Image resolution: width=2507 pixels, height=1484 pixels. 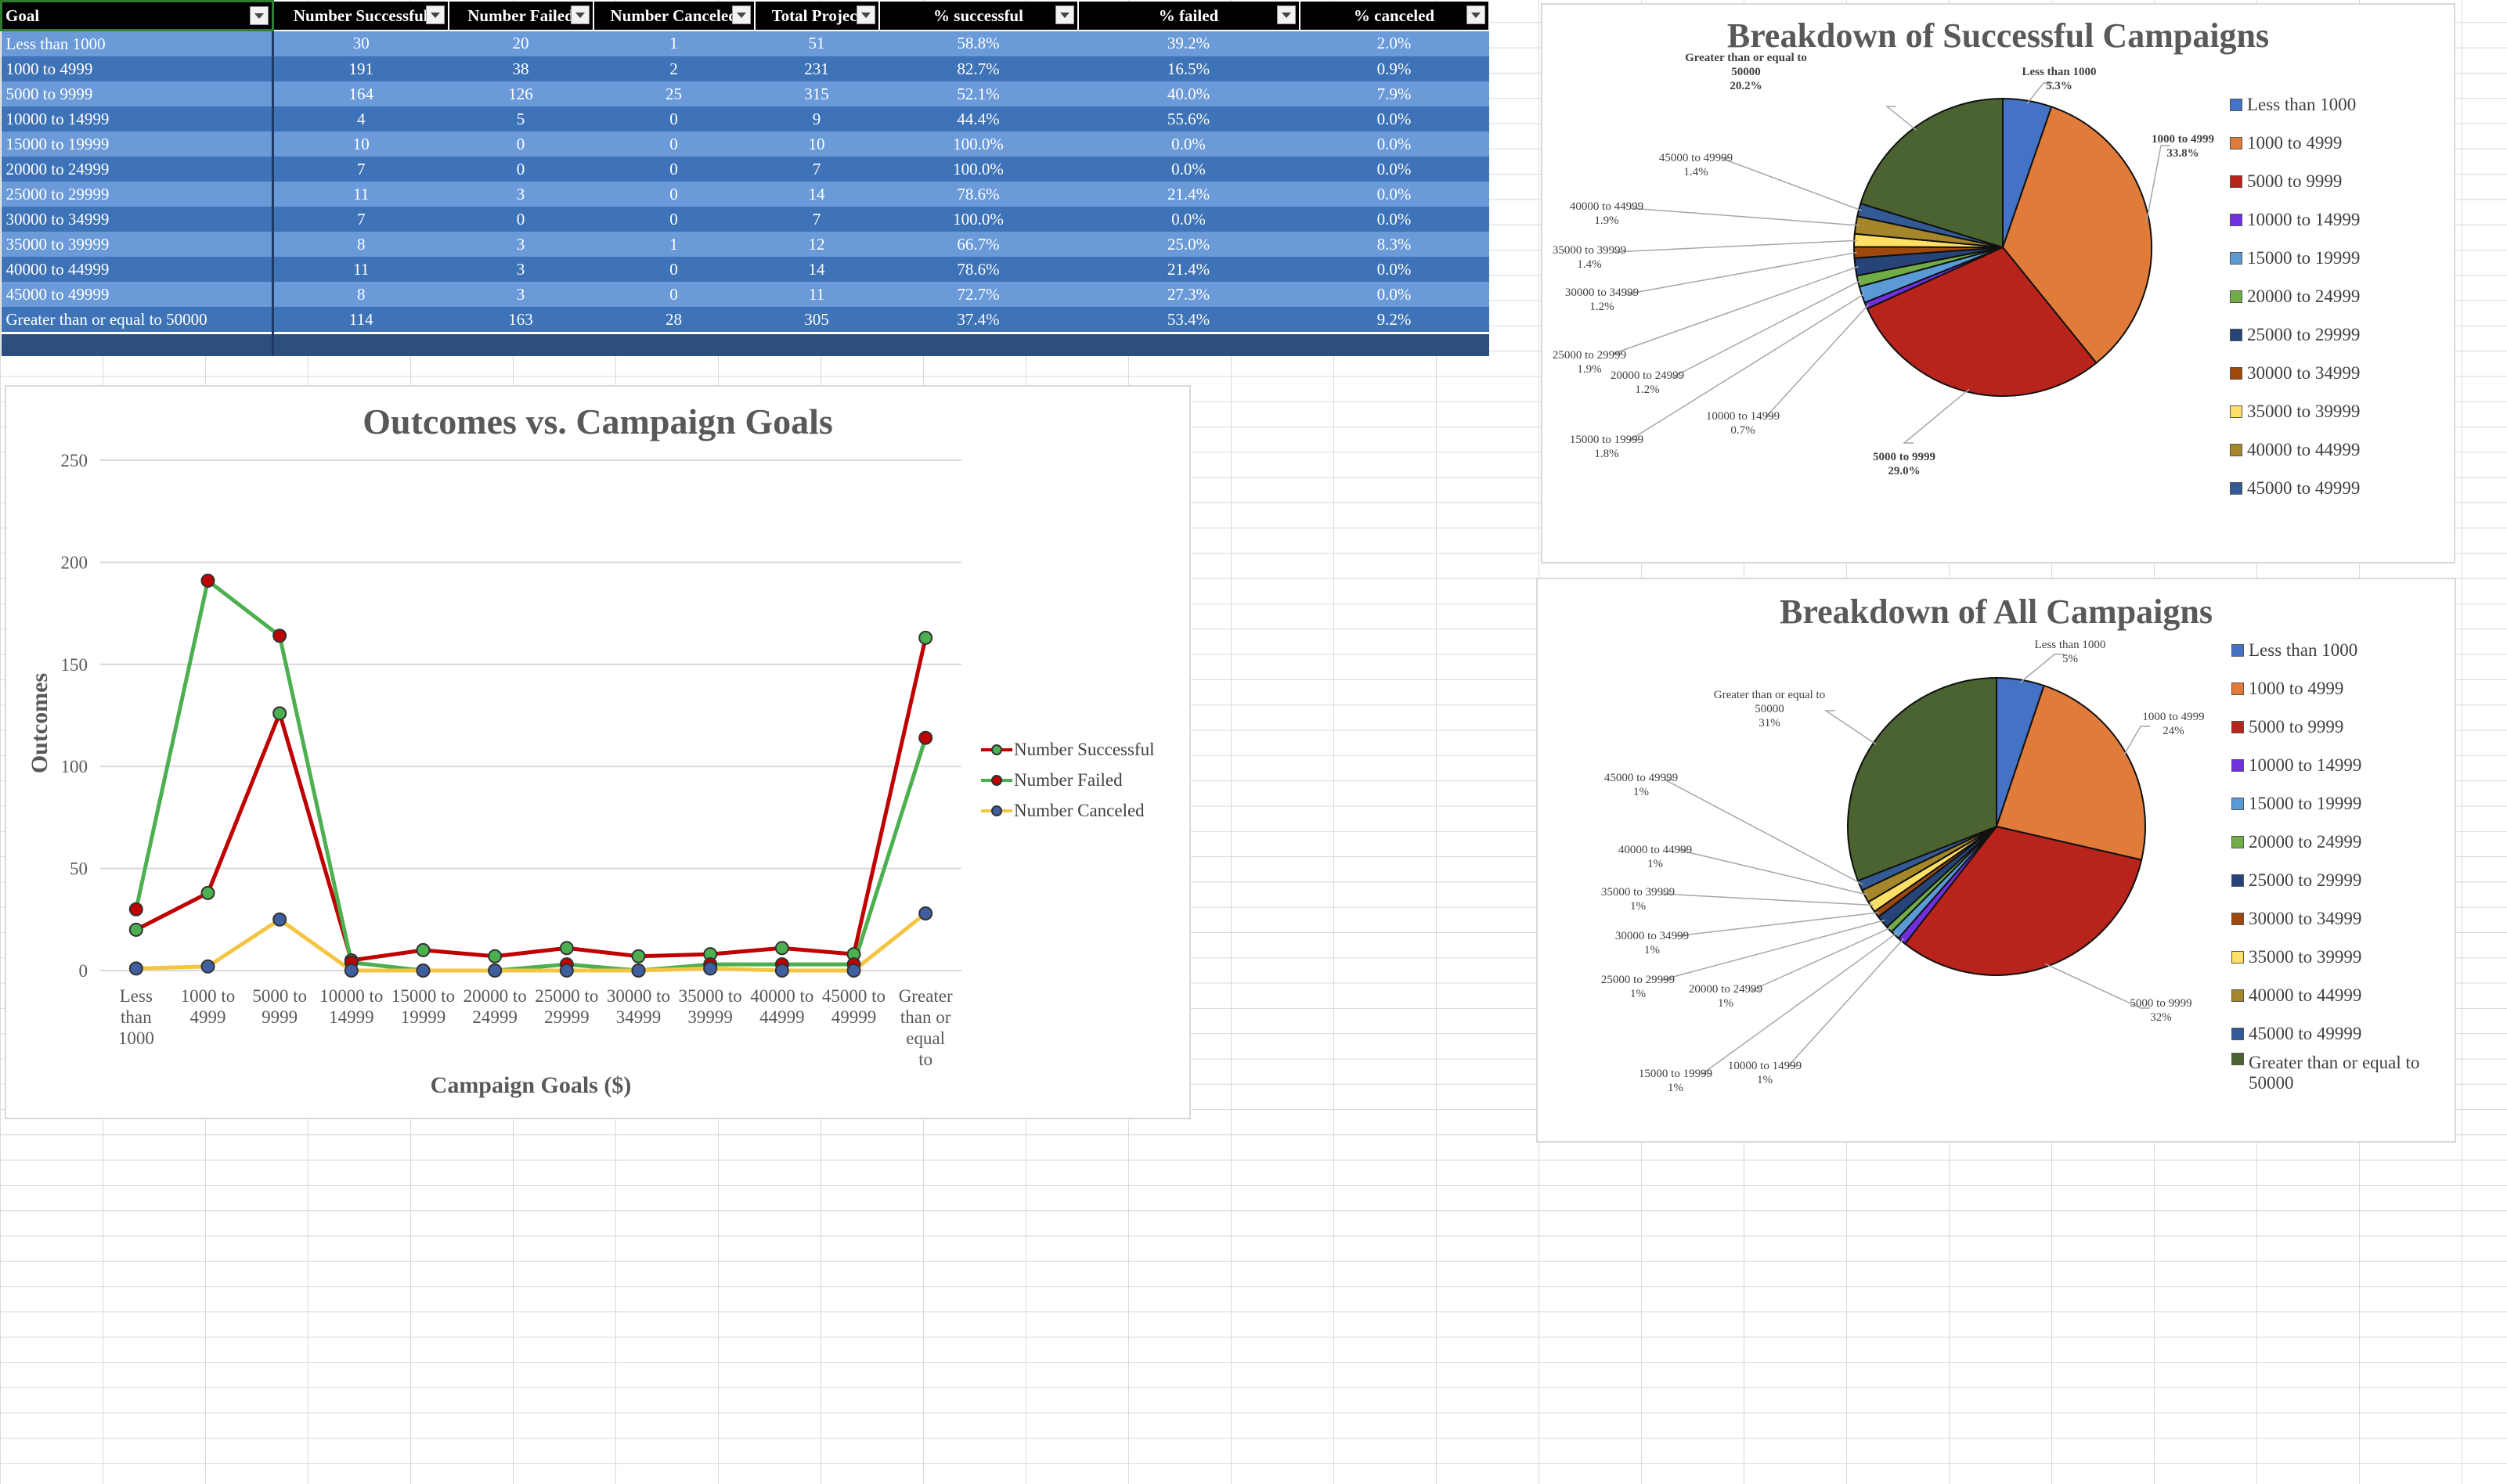 What do you see at coordinates (674, 68) in the screenshot?
I see `table-cell: 2` at bounding box center [674, 68].